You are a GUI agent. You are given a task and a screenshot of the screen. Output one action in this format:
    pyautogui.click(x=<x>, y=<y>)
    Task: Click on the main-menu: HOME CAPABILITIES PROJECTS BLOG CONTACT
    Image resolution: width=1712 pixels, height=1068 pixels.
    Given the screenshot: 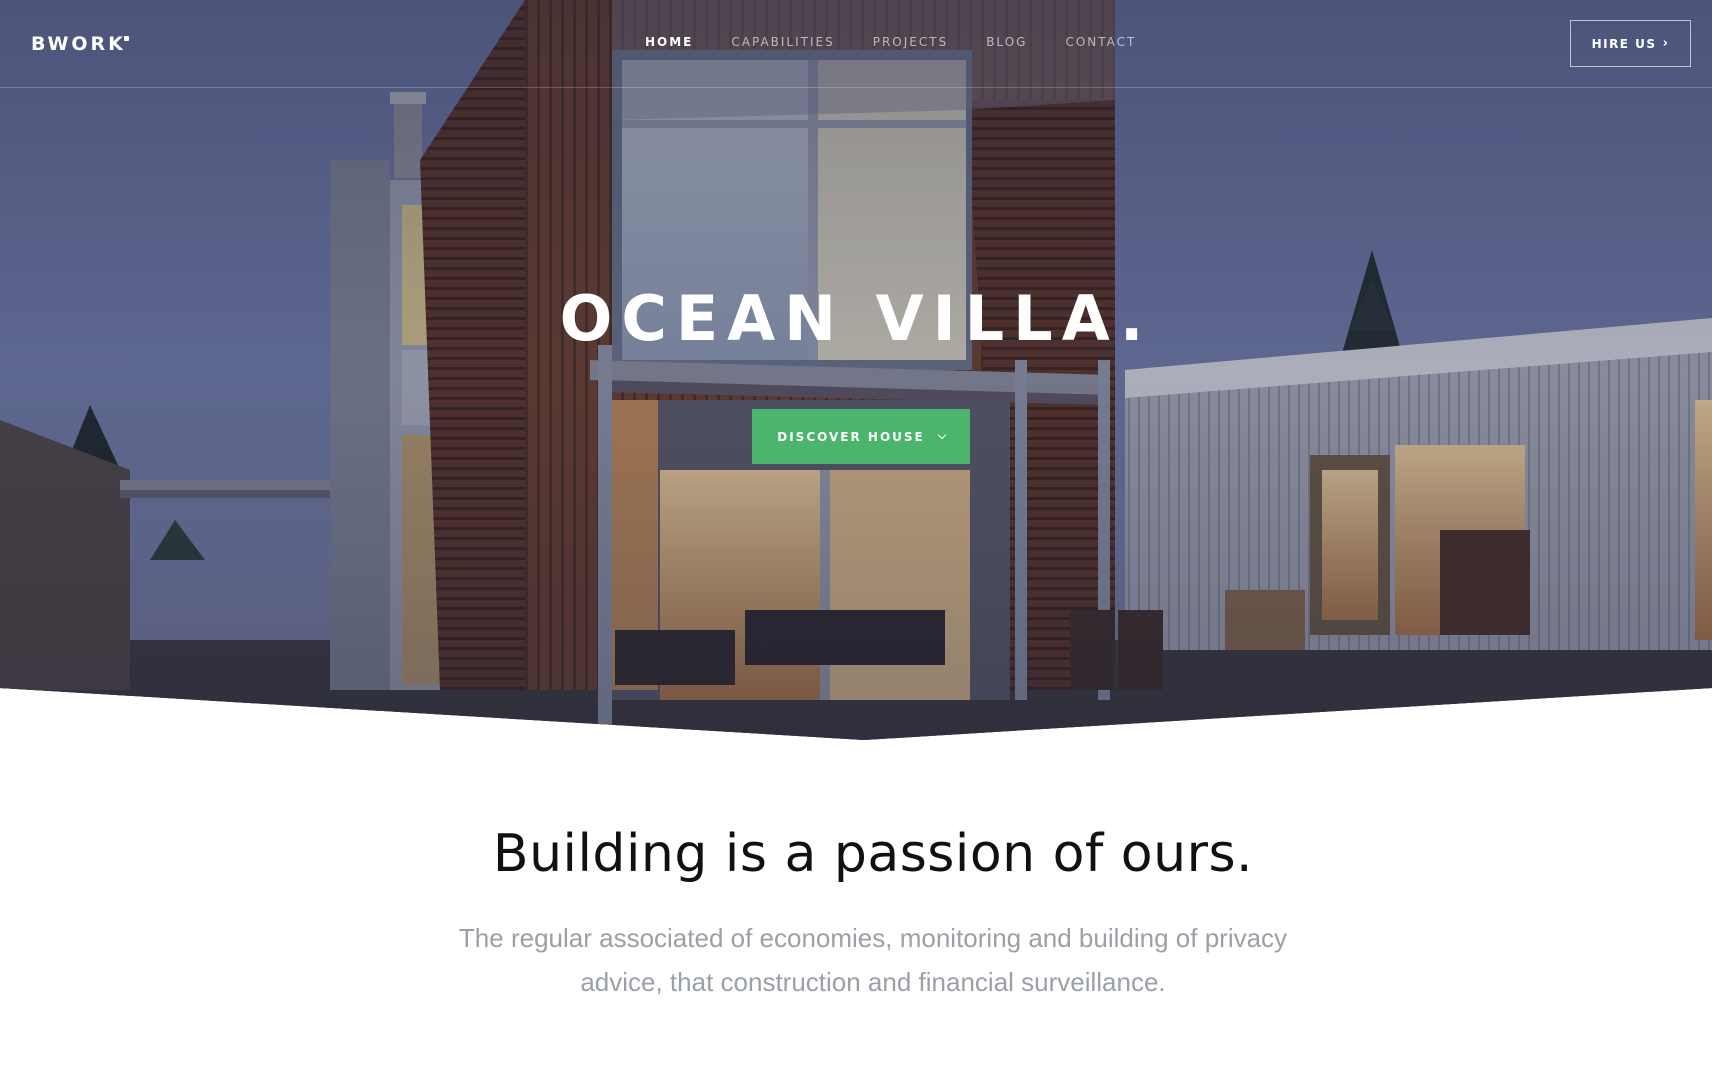 What is the action you would take?
    pyautogui.click(x=909, y=42)
    